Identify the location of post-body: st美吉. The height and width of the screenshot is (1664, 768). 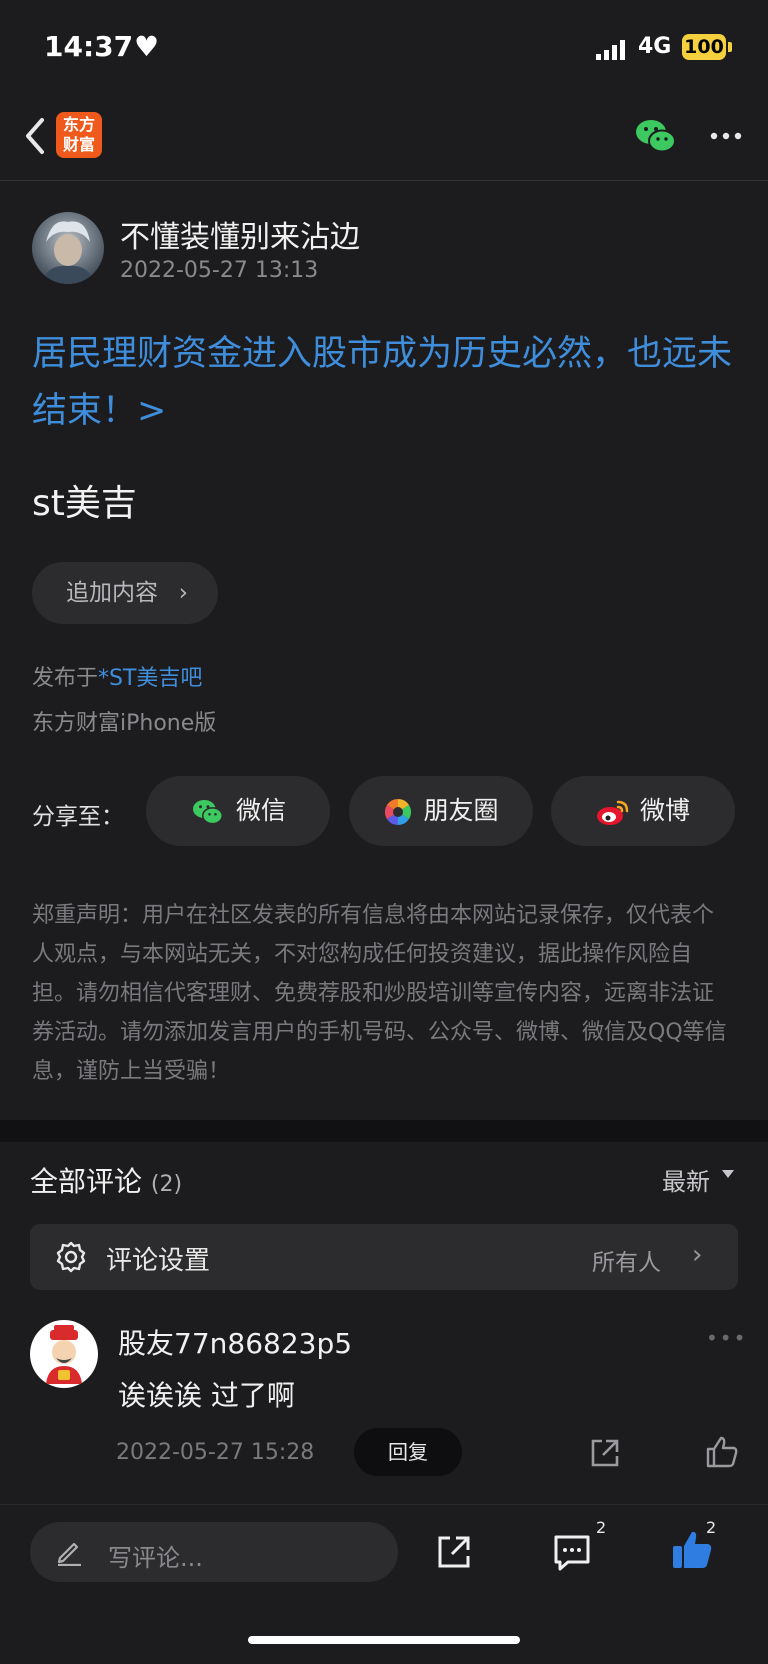
(84, 503).